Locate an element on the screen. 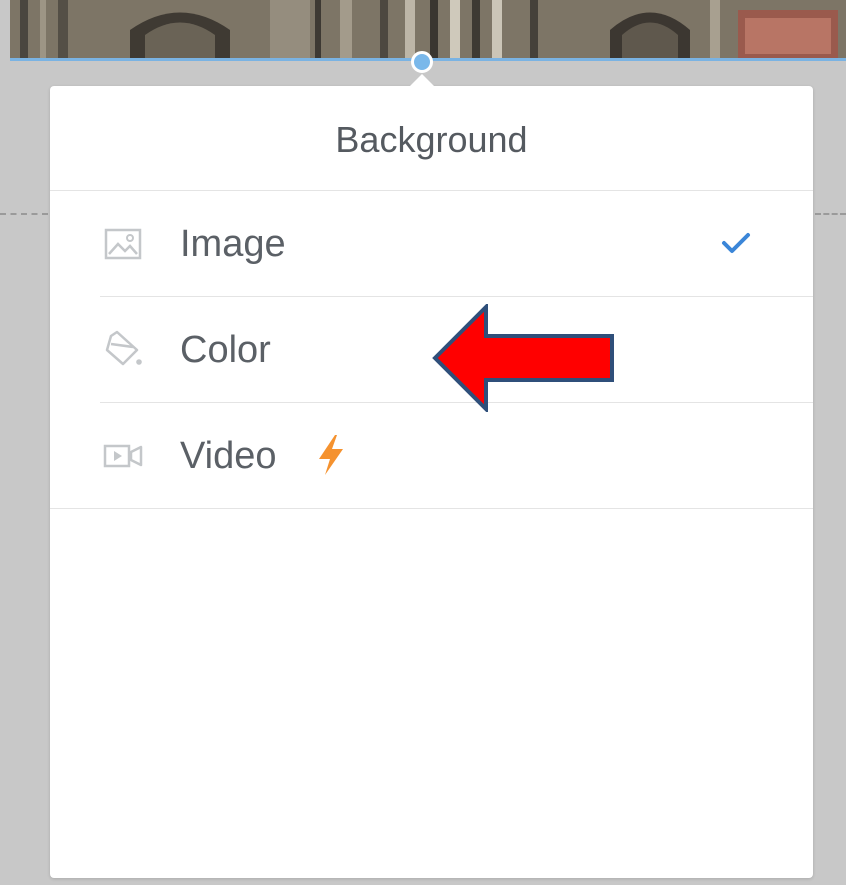  divider is located at coordinates (431, 508).